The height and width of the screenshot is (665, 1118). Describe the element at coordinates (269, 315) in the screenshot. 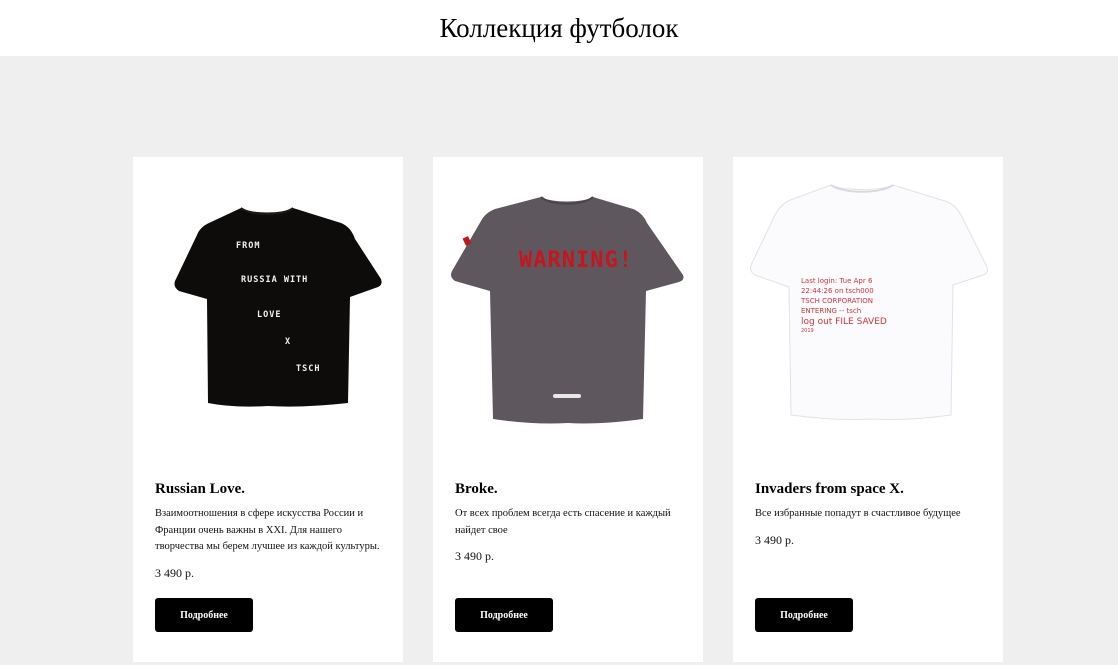

I see `print-line-3: LOVE` at that location.